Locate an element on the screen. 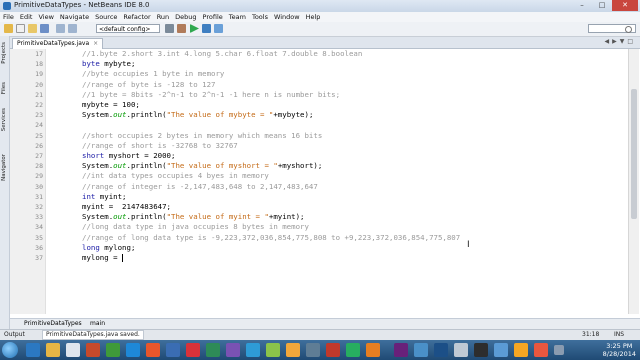 This screenshot has width=640, height=360. redo-icon is located at coordinates (72, 28).